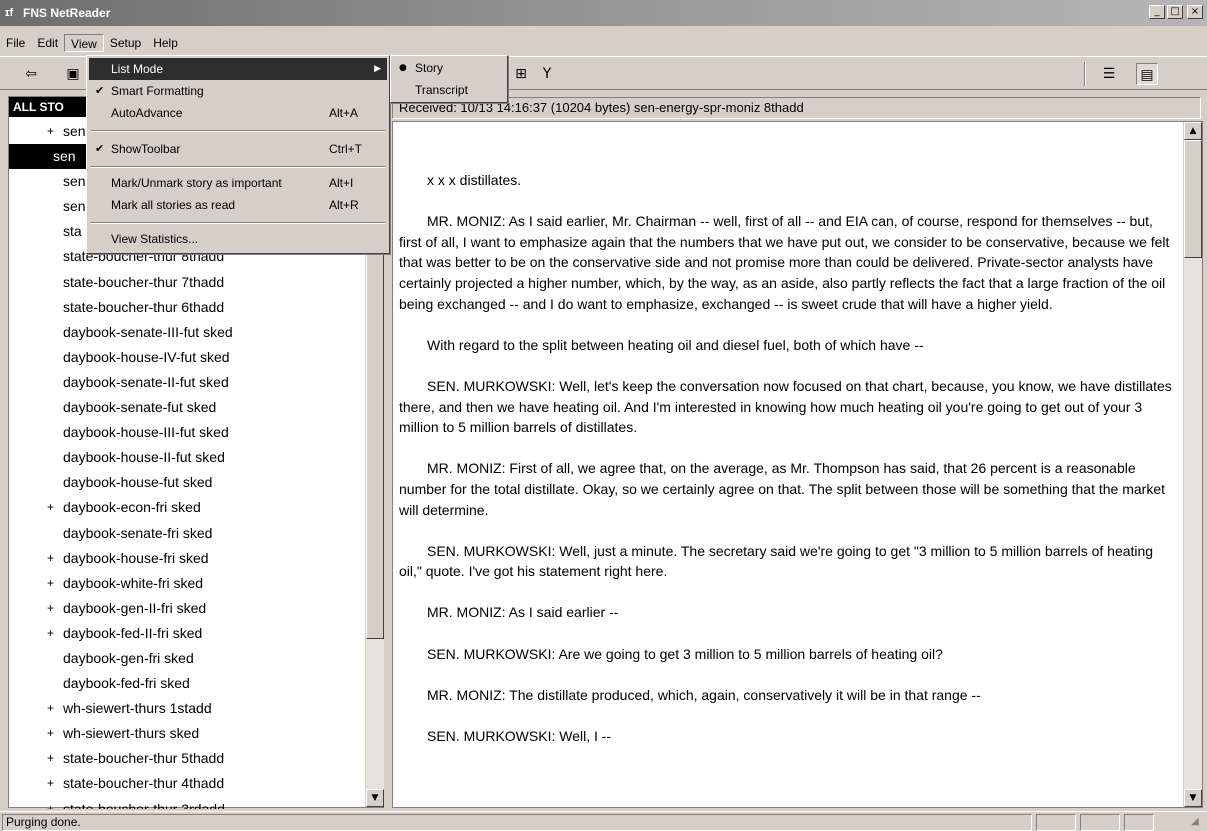 Image resolution: width=1207 pixels, height=831 pixels. What do you see at coordinates (144, 758) in the screenshot?
I see `story-list-item-label: state-boucher-thur 5thadd` at bounding box center [144, 758].